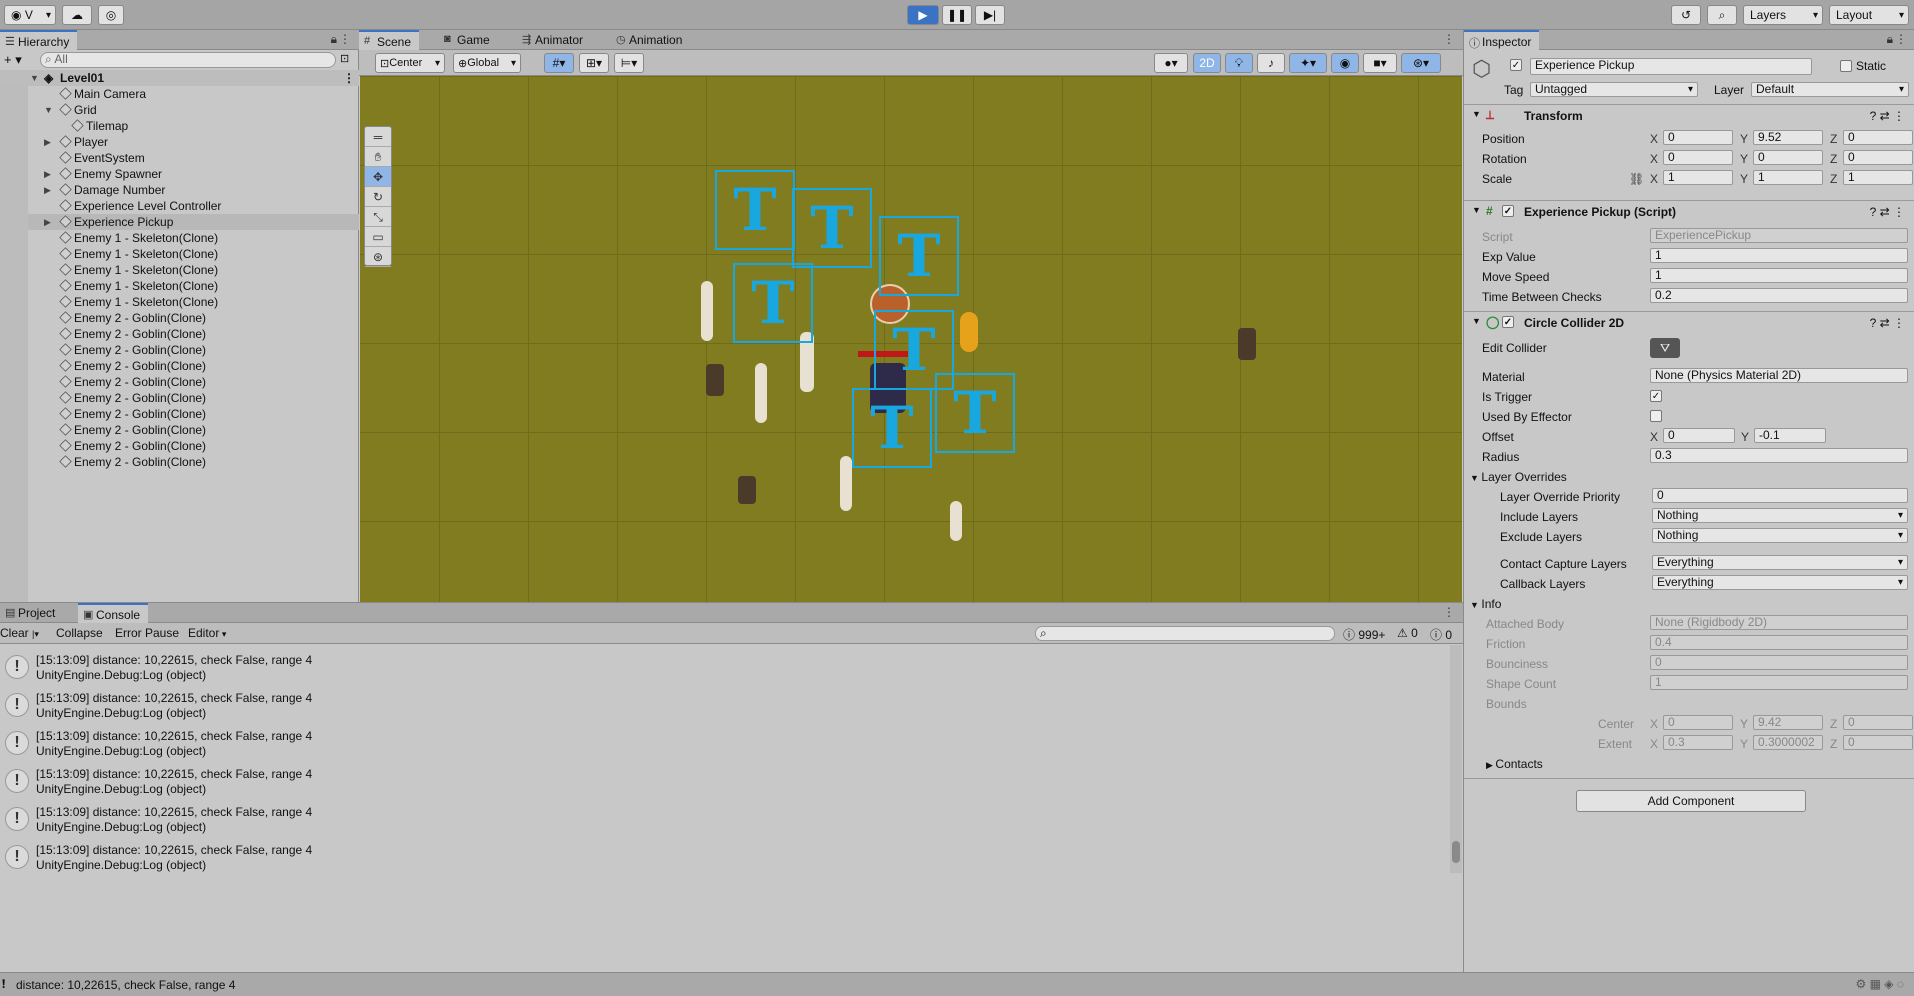  What do you see at coordinates (1890, 39) in the screenshot?
I see `lock-icon: 🔒︎` at bounding box center [1890, 39].